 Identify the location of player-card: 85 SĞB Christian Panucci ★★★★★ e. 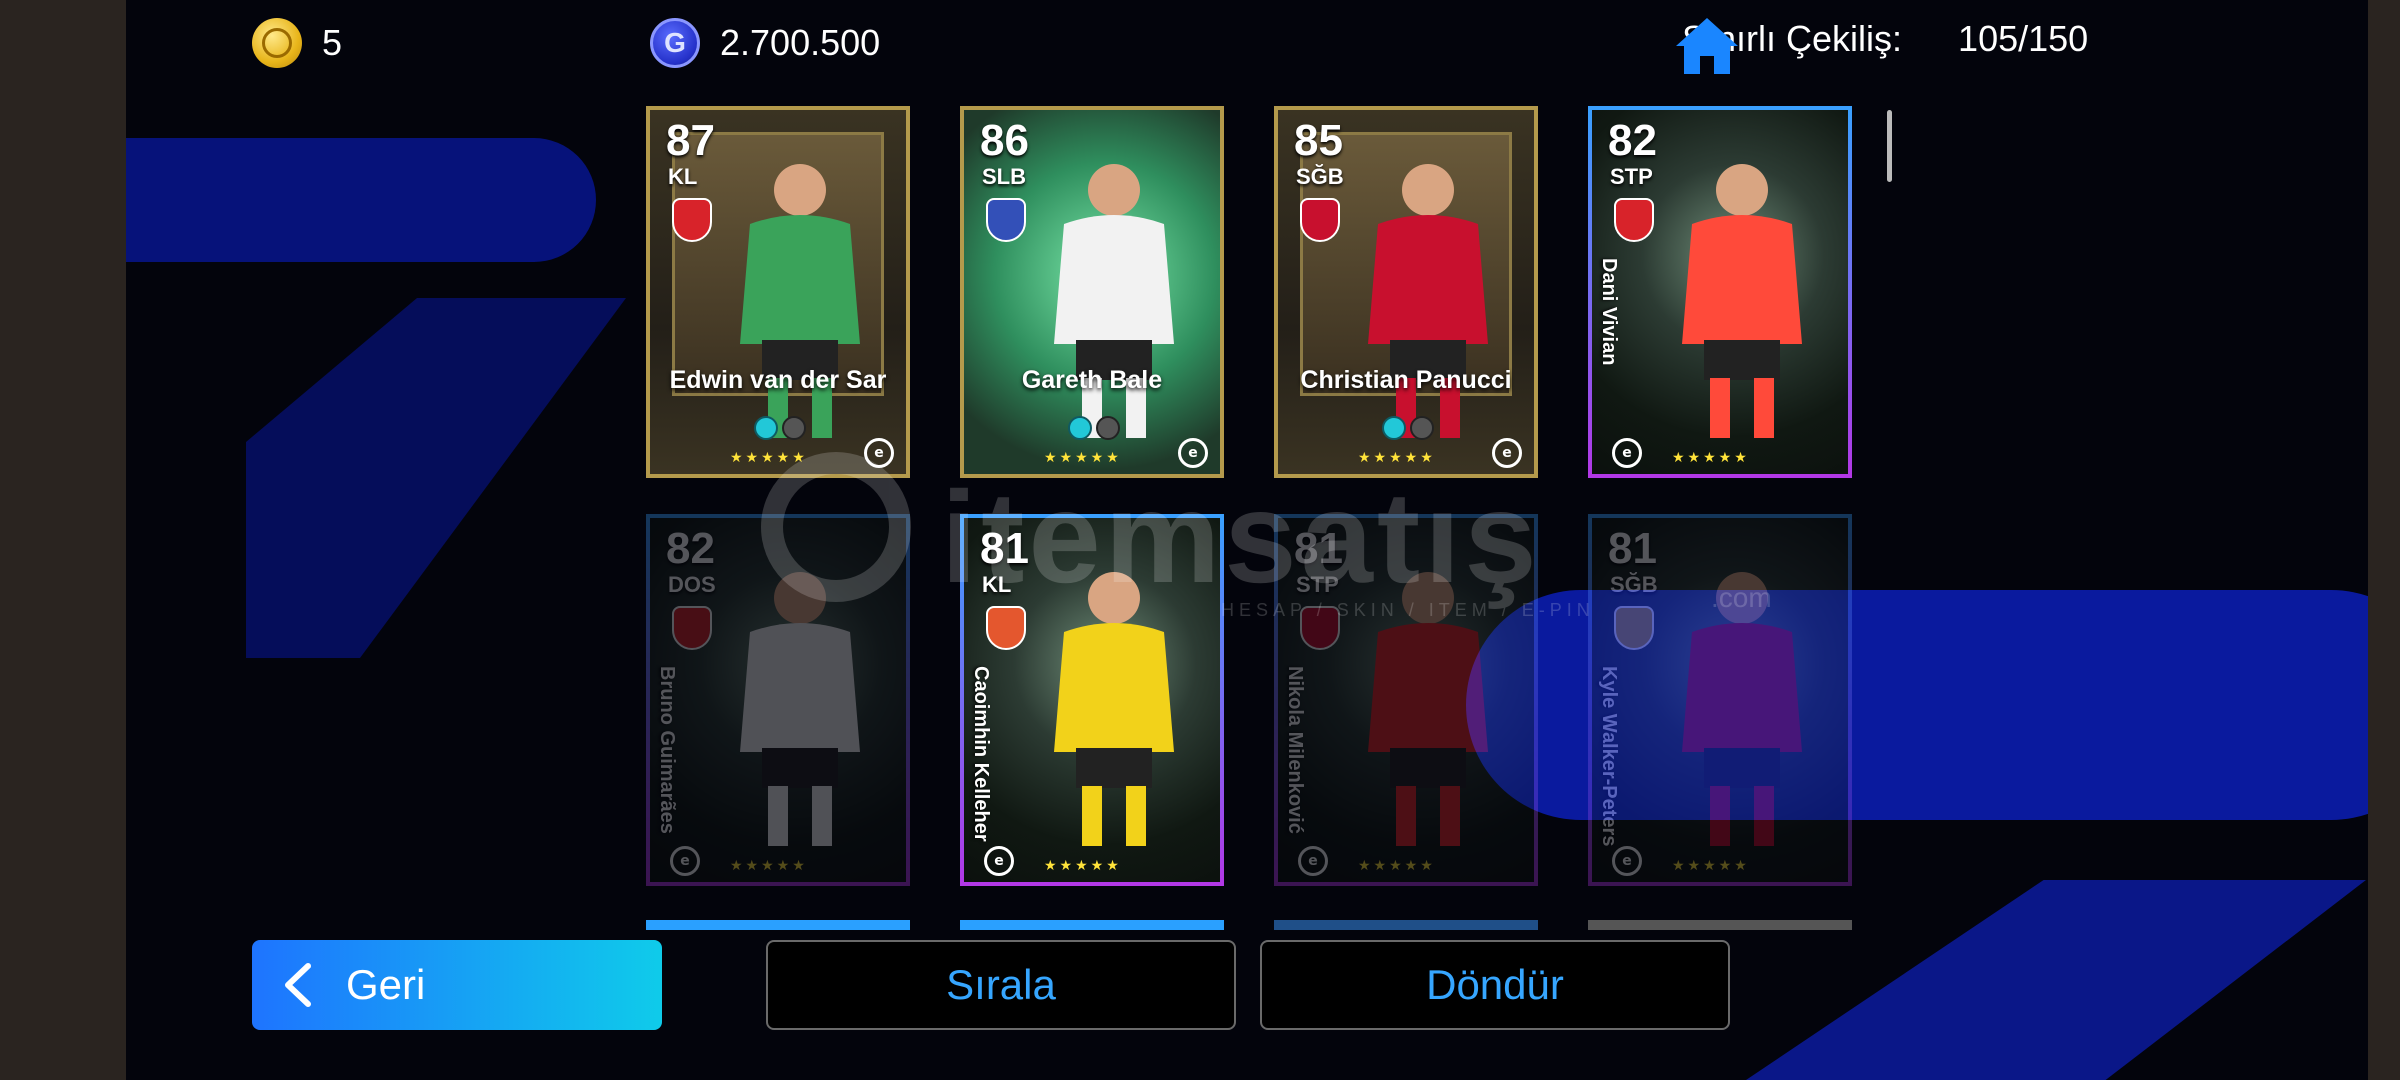
(1406, 292).